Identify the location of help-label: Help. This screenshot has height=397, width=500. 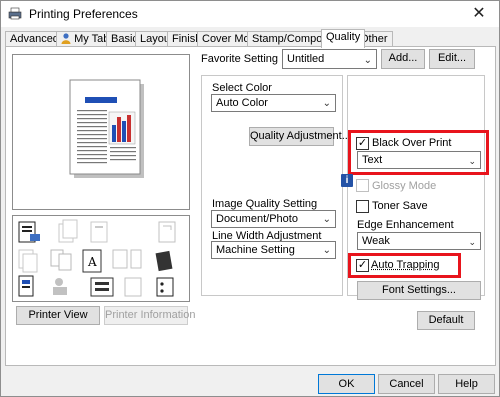
(466, 384).